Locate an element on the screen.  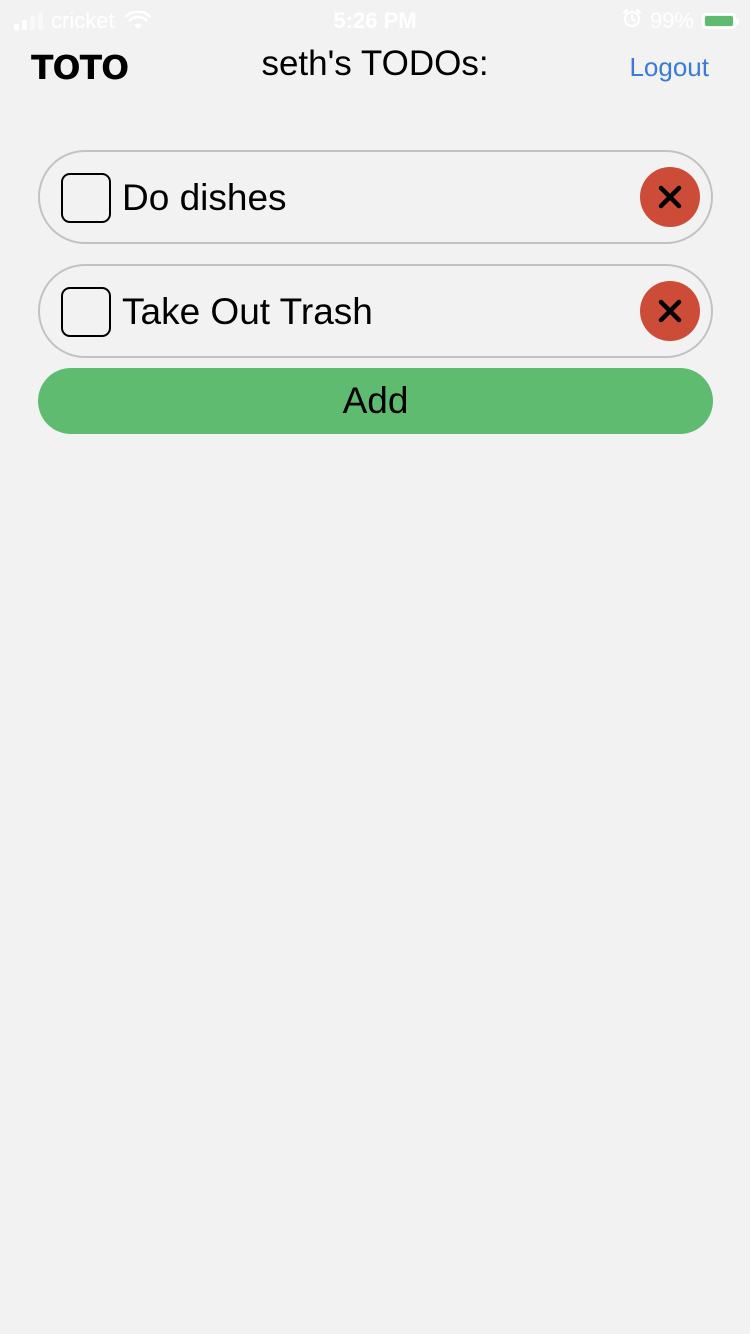
status-right: 99% is located at coordinates (680, 21).